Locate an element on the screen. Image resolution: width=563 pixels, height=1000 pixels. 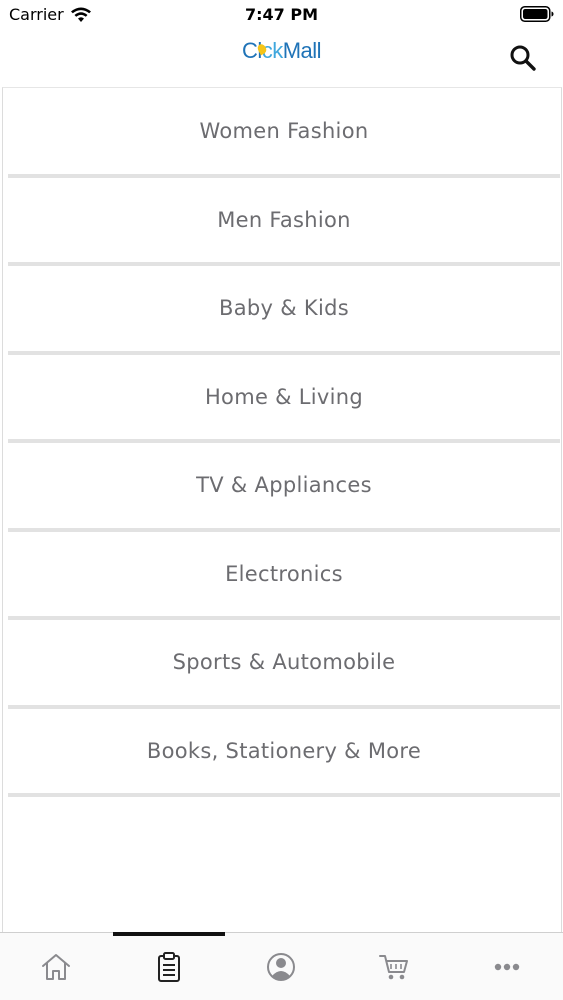
home-icon is located at coordinates (56, 966).